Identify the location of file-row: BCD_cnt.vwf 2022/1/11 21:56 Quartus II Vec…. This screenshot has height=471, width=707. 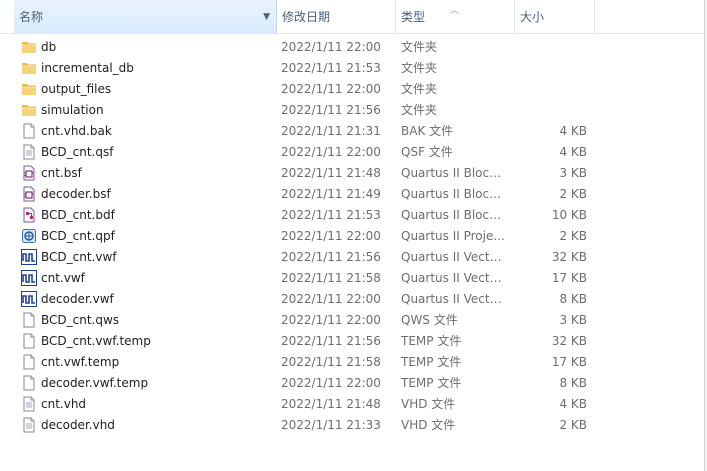
(353, 257).